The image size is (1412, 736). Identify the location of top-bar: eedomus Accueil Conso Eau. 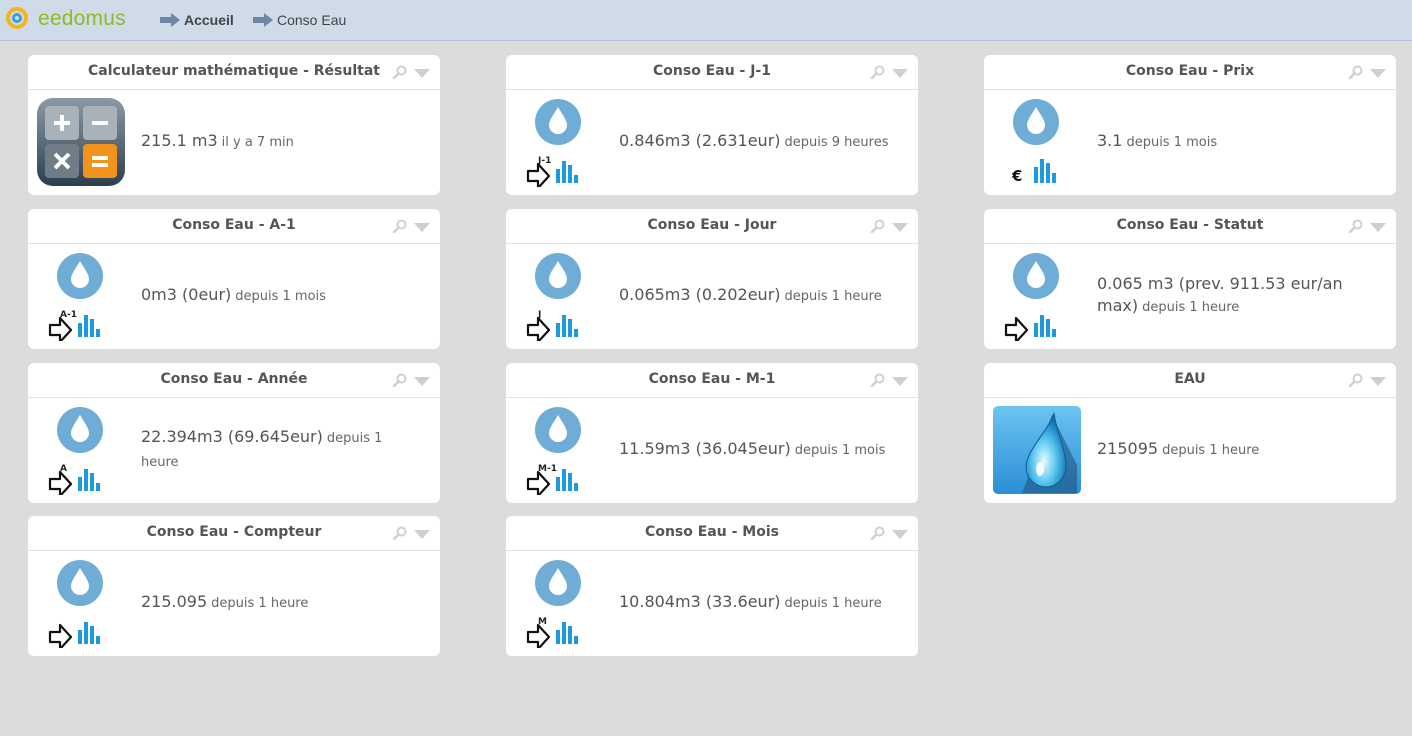
(706, 20).